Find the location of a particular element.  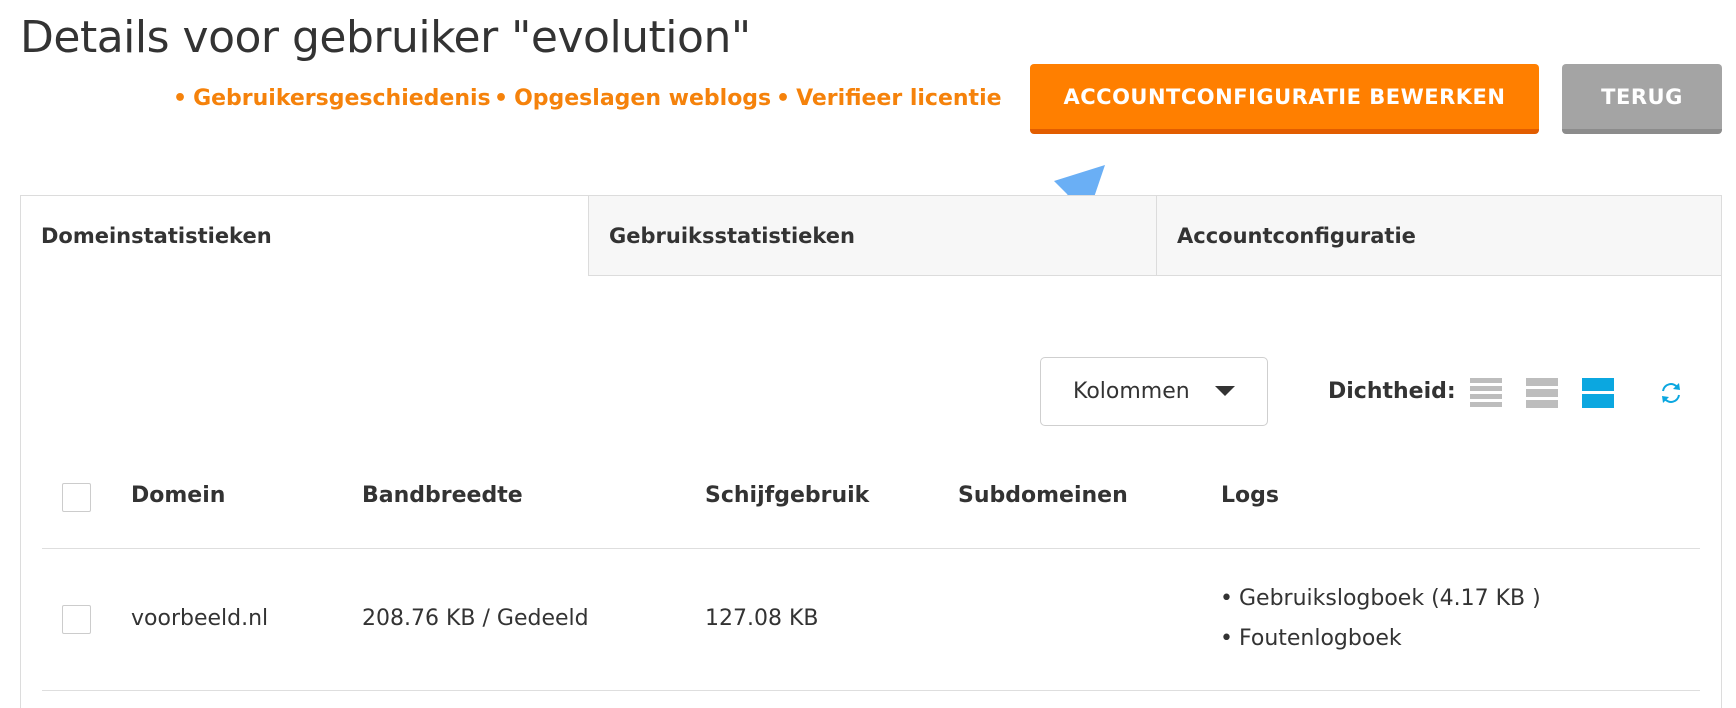

back-button: TERUG is located at coordinates (1642, 99).